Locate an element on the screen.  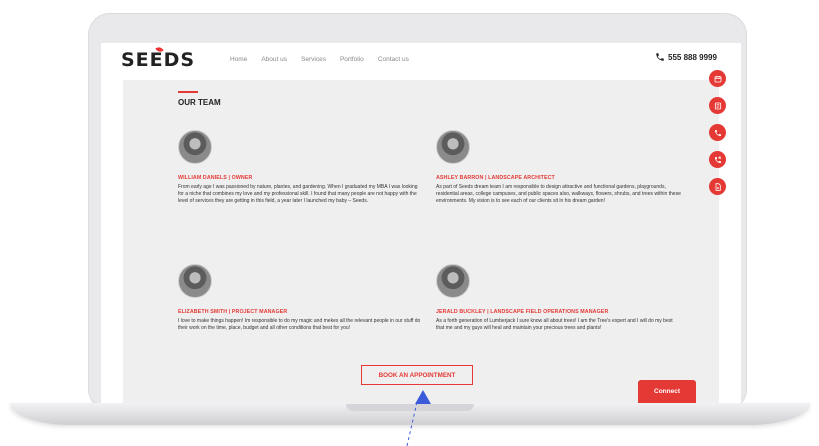
title-accent-line is located at coordinates (188, 92).